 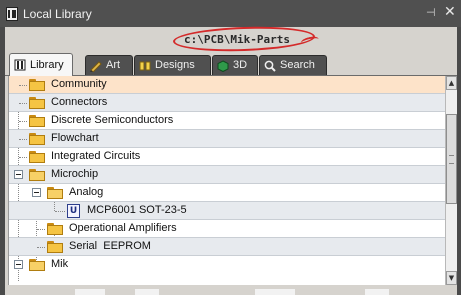 I want to click on tree-item-label: Serial EEPROM, so click(x=110, y=246).